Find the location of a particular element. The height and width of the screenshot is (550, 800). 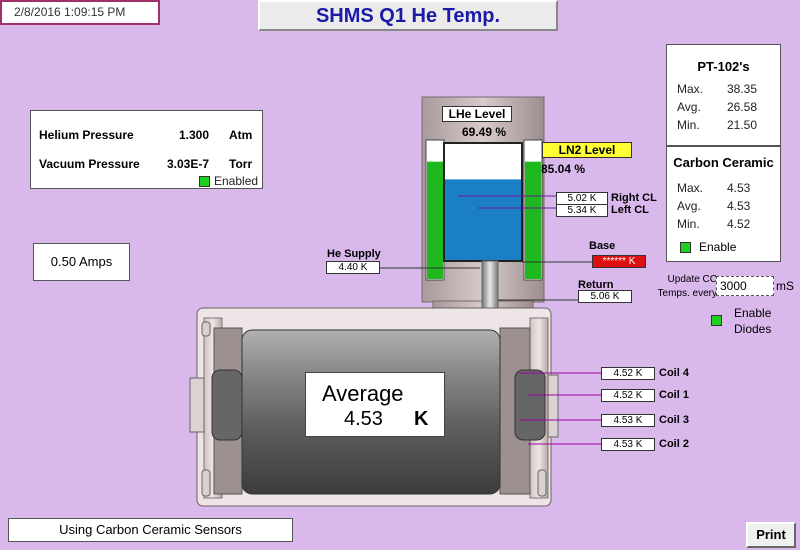

base-label: Base is located at coordinates (602, 246).